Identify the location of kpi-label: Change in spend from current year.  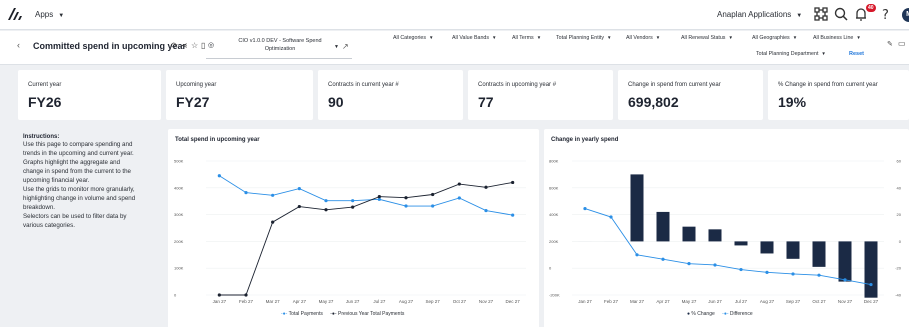
(674, 85).